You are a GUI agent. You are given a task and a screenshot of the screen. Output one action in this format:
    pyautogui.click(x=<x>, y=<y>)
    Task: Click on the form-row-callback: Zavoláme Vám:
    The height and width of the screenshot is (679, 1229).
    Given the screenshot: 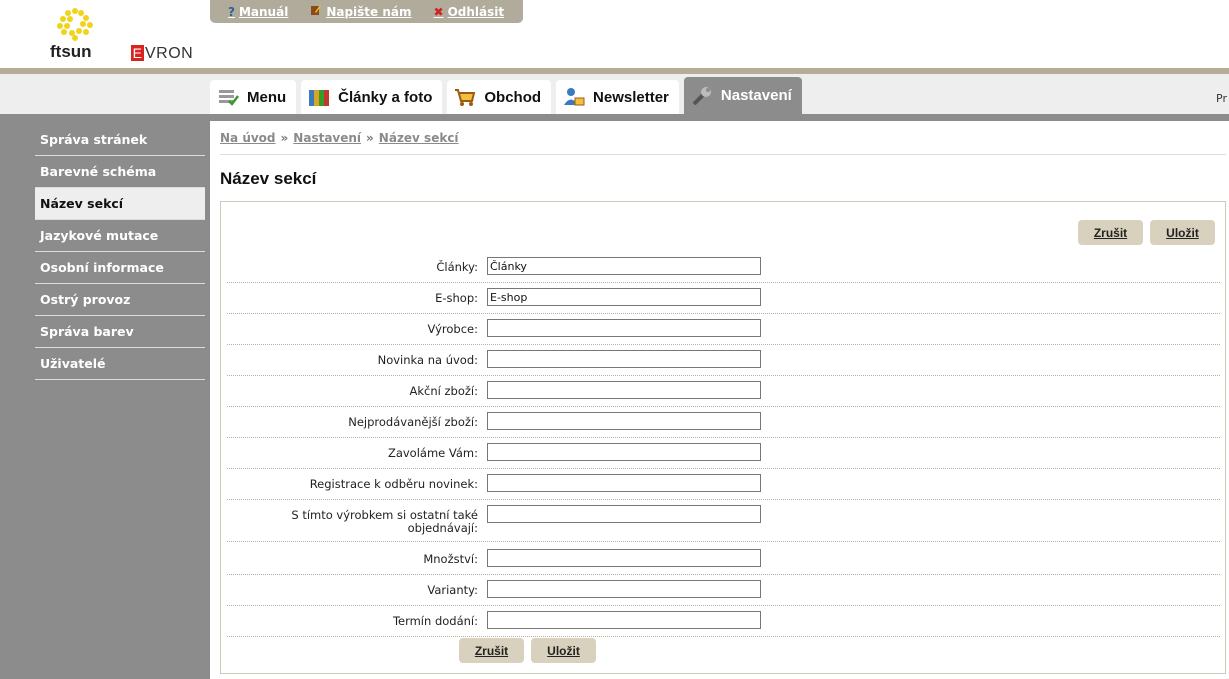 What is the action you would take?
    pyautogui.click(x=723, y=455)
    